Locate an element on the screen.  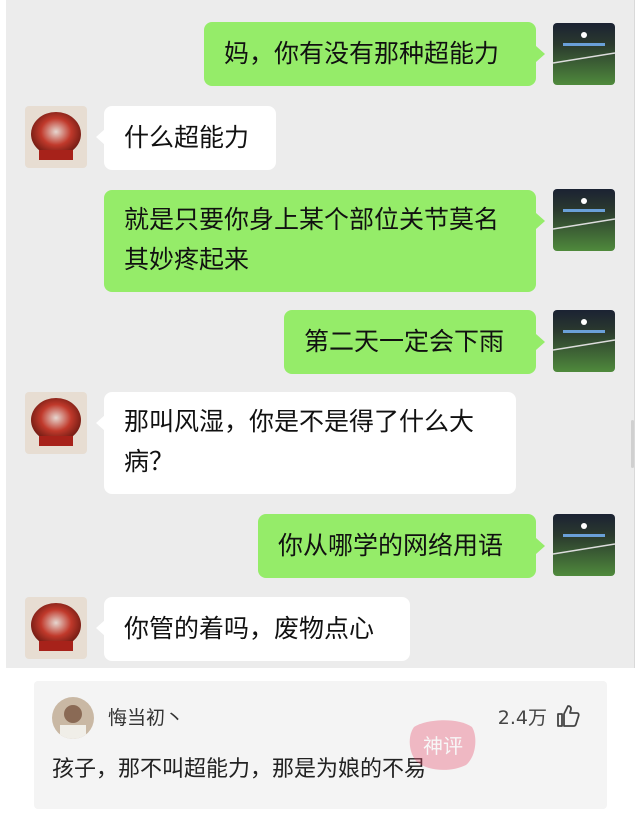
message-text: 你从哪学的网络用语 is located at coordinates (391, 545).